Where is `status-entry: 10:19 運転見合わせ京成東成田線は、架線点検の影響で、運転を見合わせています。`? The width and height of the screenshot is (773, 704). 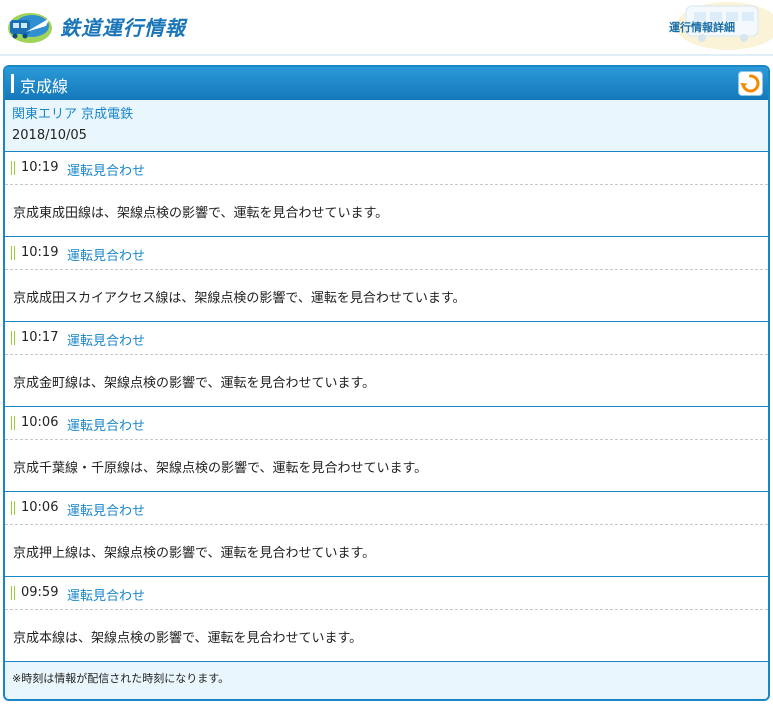
status-entry: 10:19 運転見合わせ京成東成田線は、架線点検の影響で、運転を見合わせています。 is located at coordinates (386, 194).